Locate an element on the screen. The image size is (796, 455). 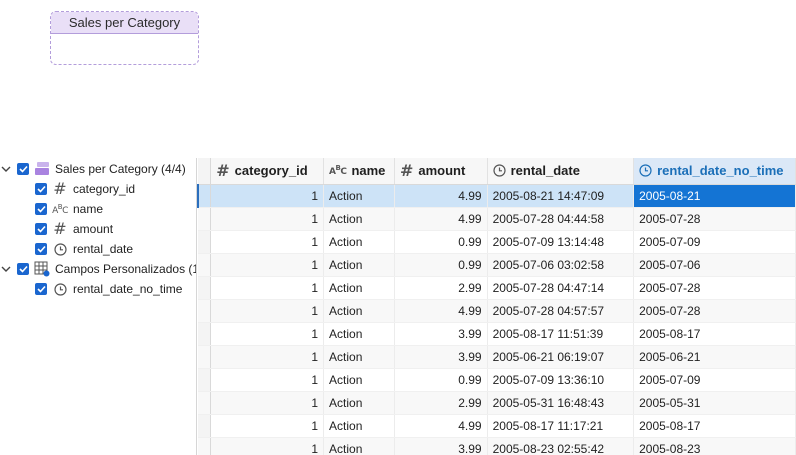
tree-node-entity: Sales per Category (4/4) is located at coordinates (93, 169).